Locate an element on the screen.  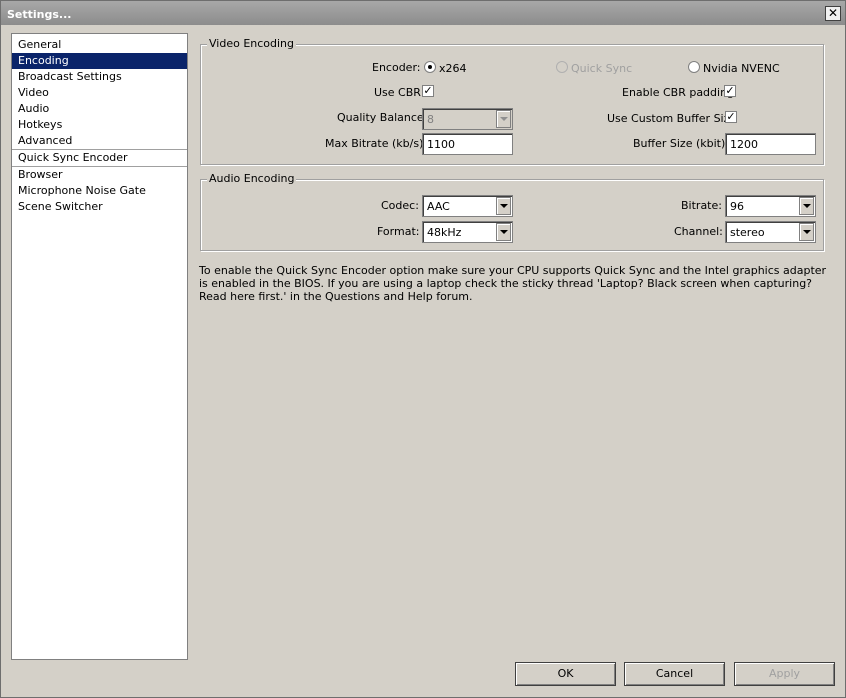
bitrate-label: Bitrate: is located at coordinates (701, 205).